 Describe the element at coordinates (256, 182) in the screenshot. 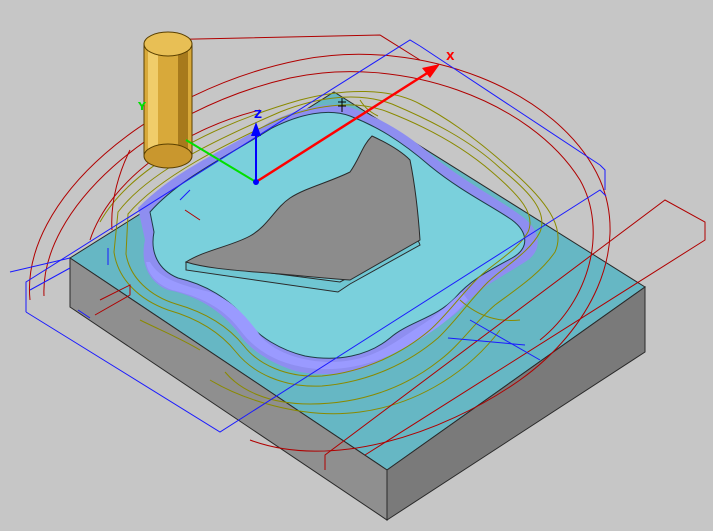

I see `axis-origin` at that location.